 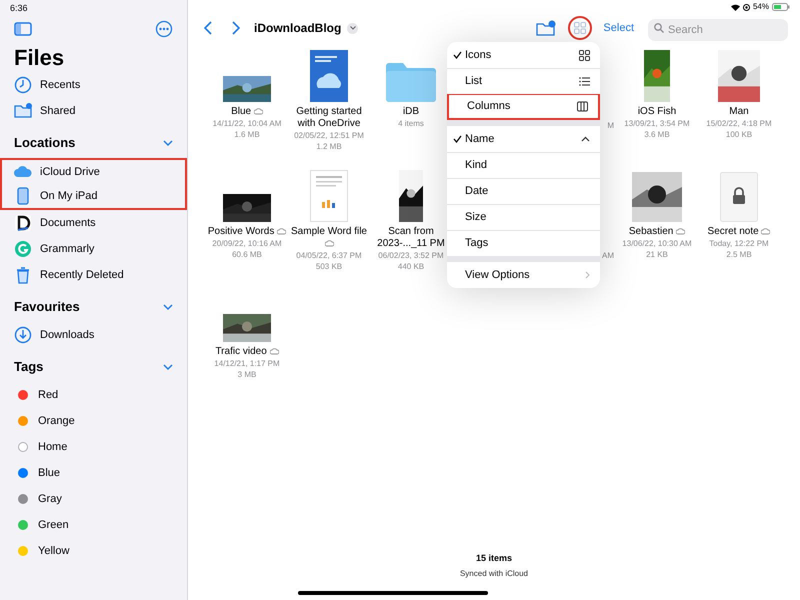 What do you see at coordinates (608, 256) in the screenshot?
I see `file-date: AM` at bounding box center [608, 256].